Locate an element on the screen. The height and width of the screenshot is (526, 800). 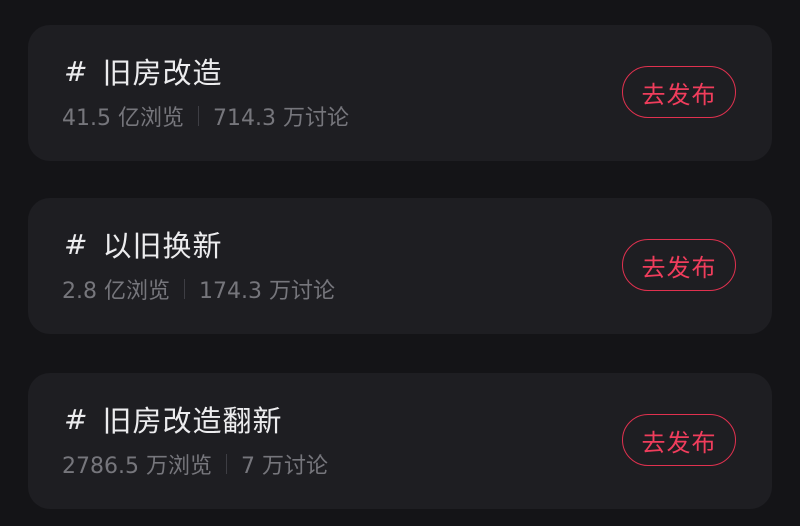
topic-stats: 41.5 亿浏览 714.3 万讨论 is located at coordinates (205, 116).